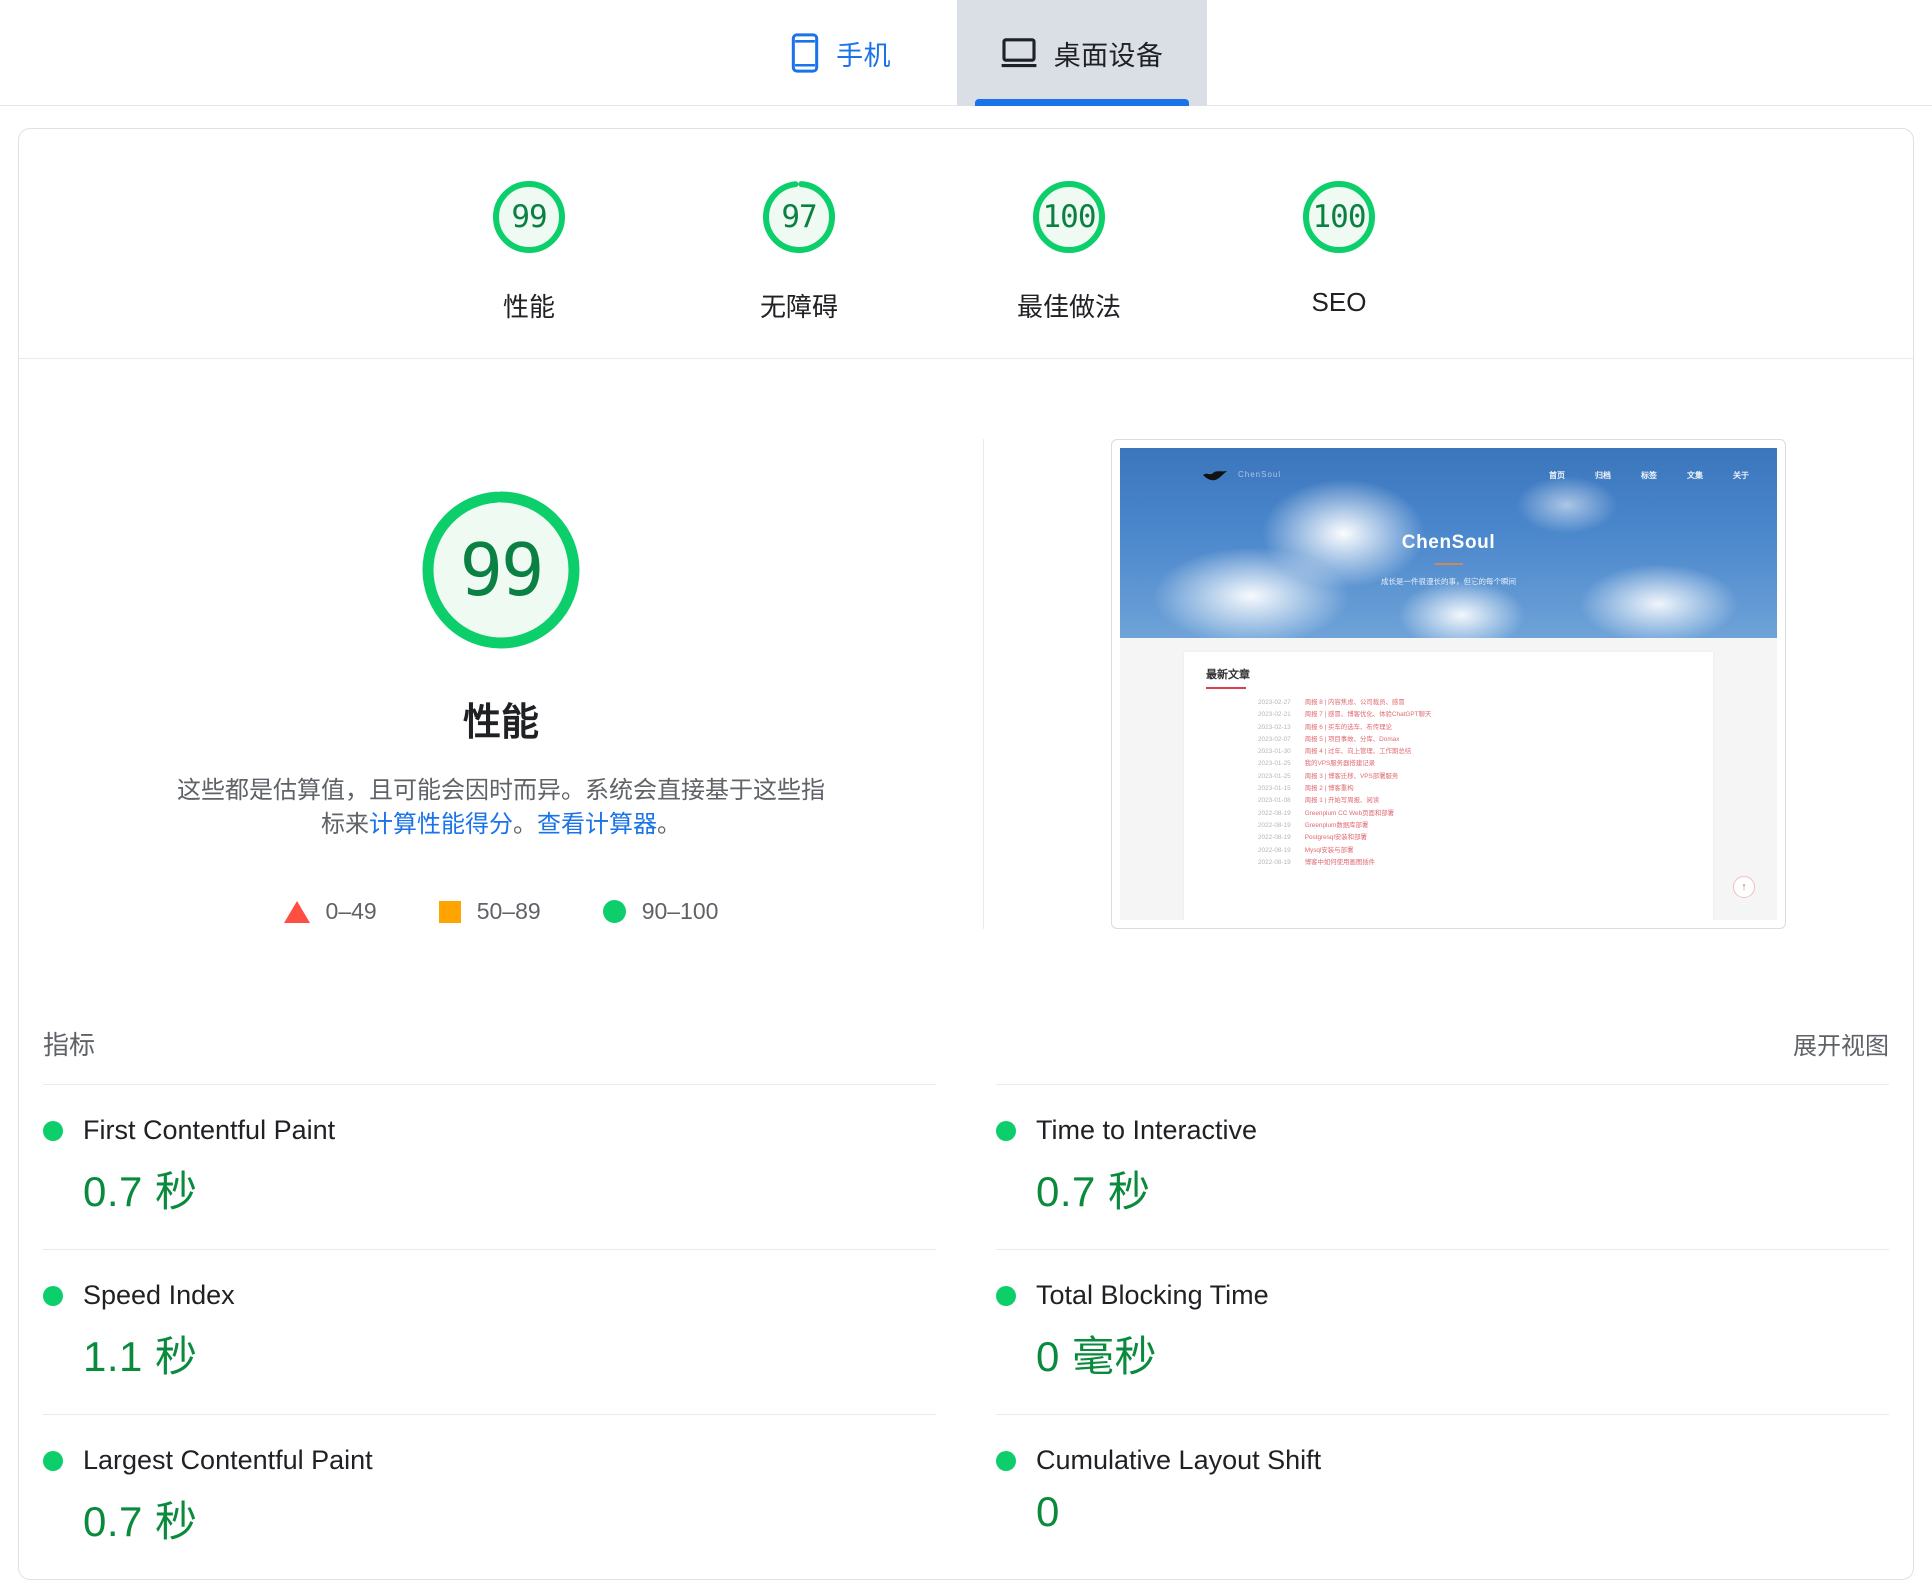 The width and height of the screenshot is (1932, 1582). Describe the element at coordinates (1274, 739) in the screenshot. I see `screenshot-post-date: 2023-02-07` at that location.